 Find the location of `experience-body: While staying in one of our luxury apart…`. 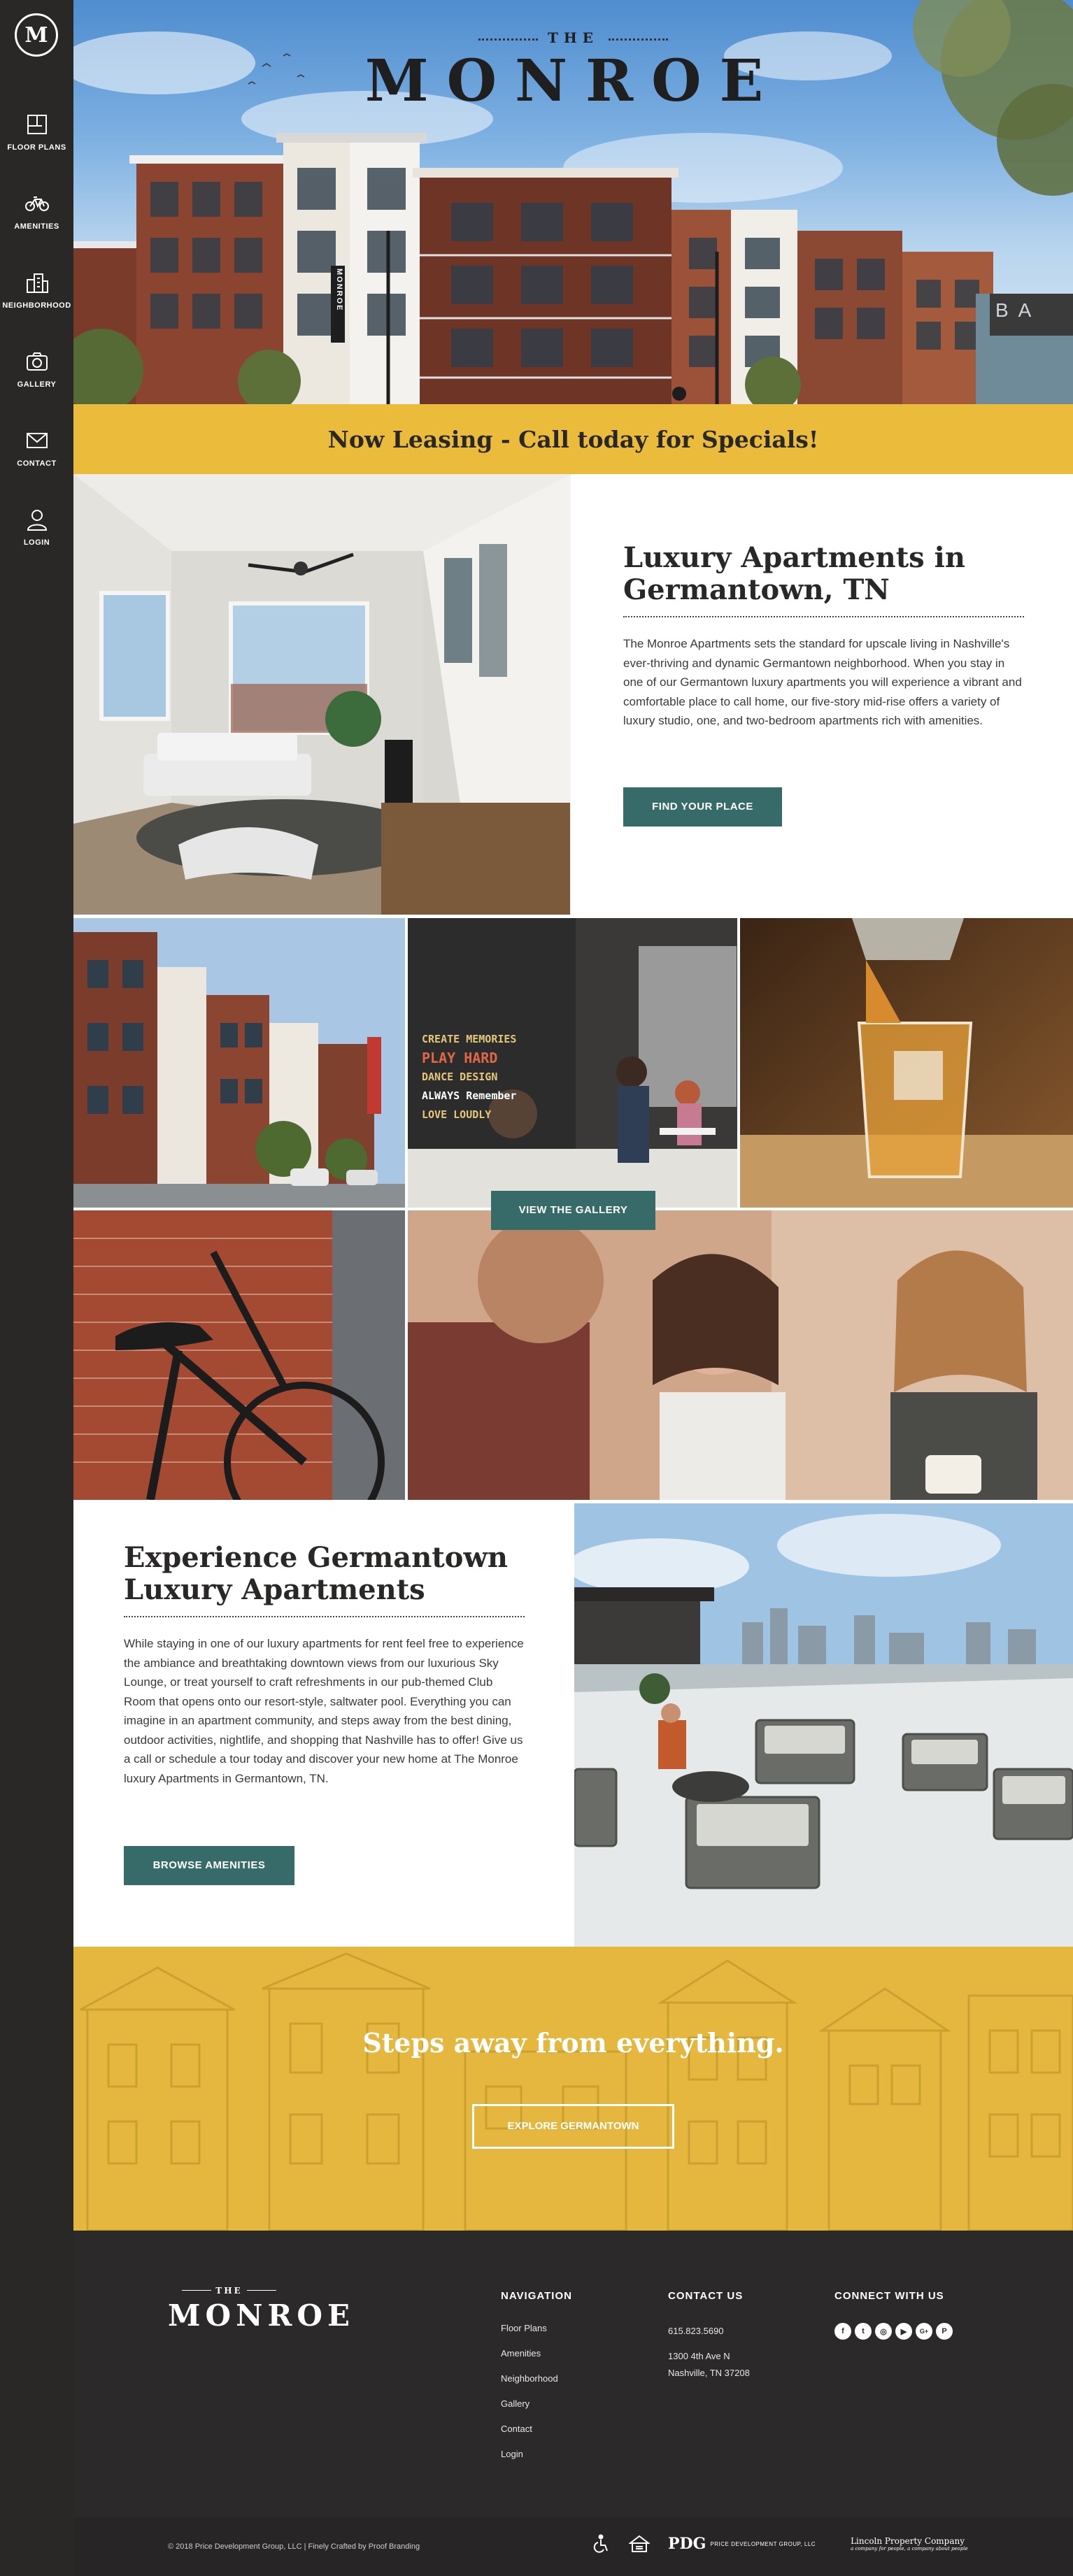

experience-body: While staying in one of our luxury apart… is located at coordinates (324, 1711).